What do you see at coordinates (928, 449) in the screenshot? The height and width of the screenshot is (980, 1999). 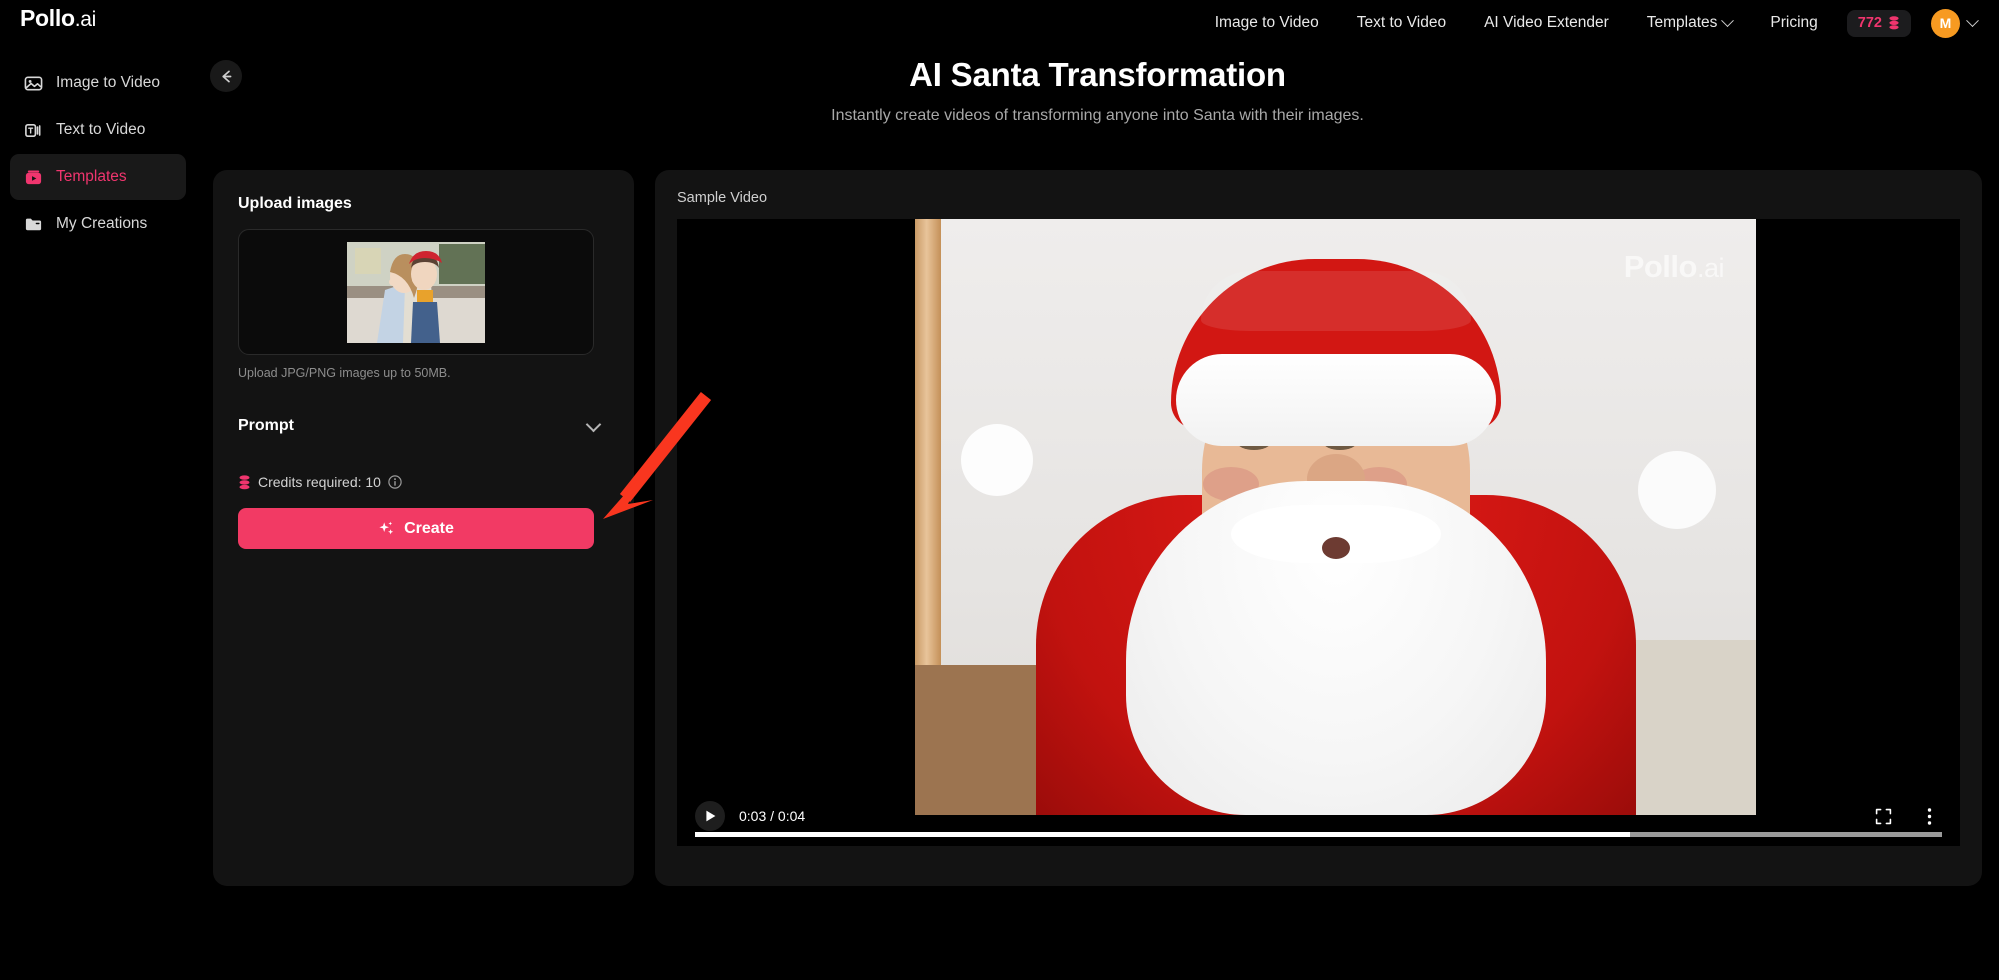 I see `video-doorframe` at bounding box center [928, 449].